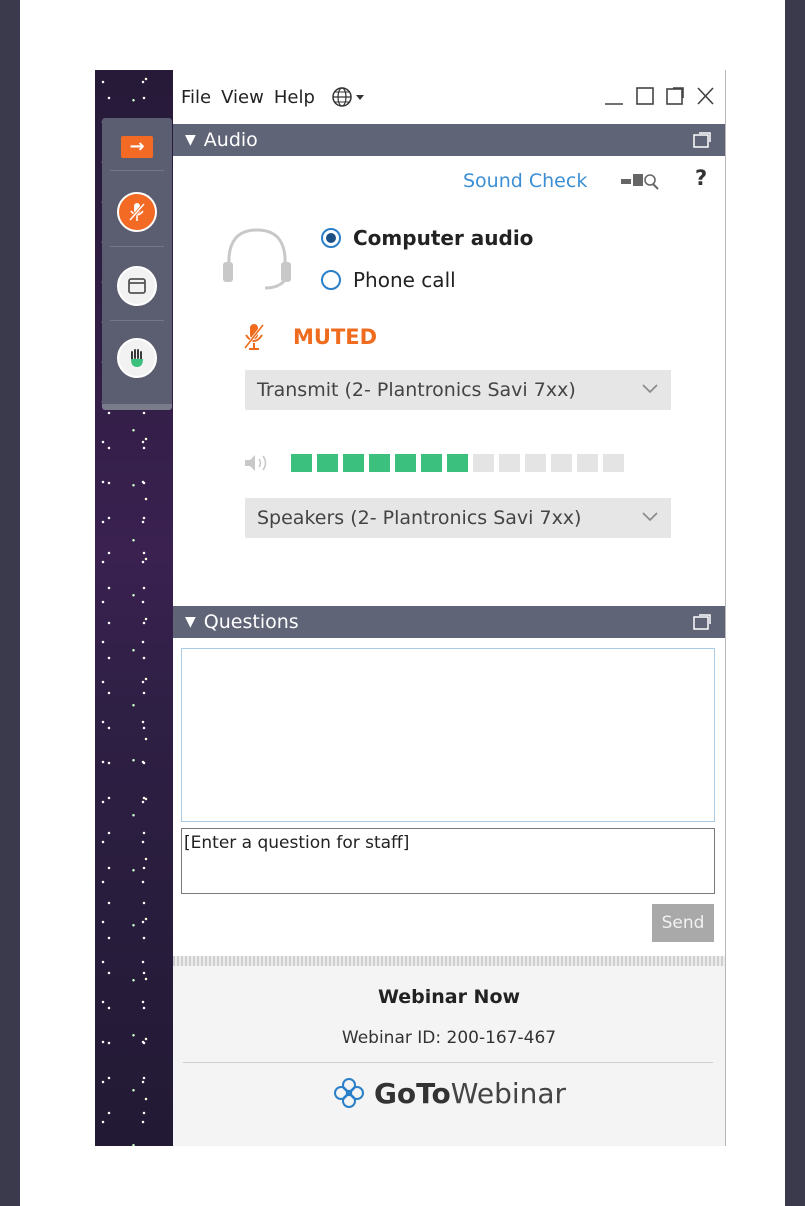  Describe the element at coordinates (449, 97) in the screenshot. I see `menu-bar: File View Help` at that location.